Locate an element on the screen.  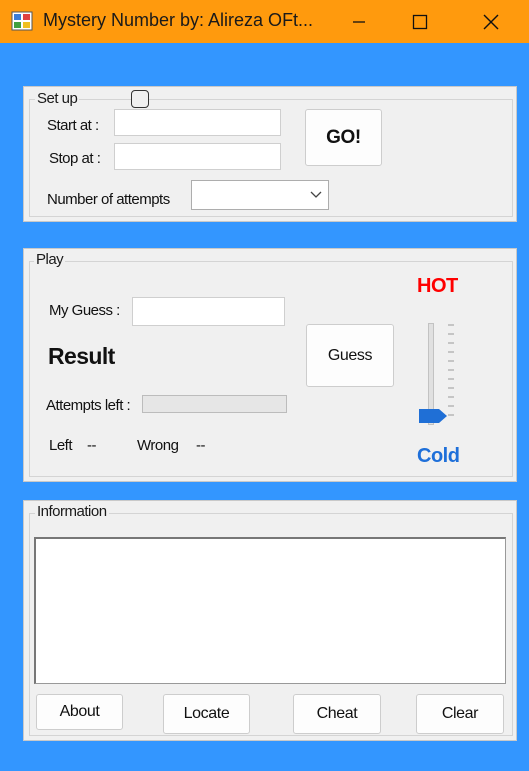
attempts-left-progress is located at coordinates (214, 404).